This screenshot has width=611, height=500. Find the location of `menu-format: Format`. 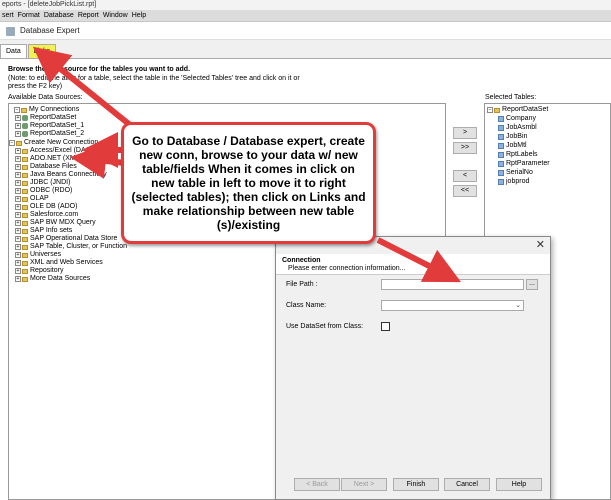

menu-format: Format is located at coordinates (29, 15).